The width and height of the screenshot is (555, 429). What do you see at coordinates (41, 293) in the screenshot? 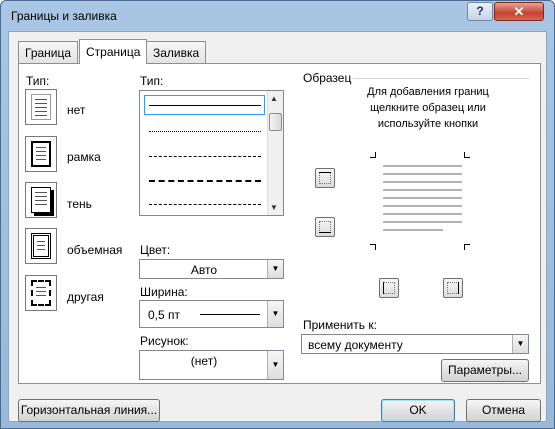
I see `page-custom-icon` at bounding box center [41, 293].